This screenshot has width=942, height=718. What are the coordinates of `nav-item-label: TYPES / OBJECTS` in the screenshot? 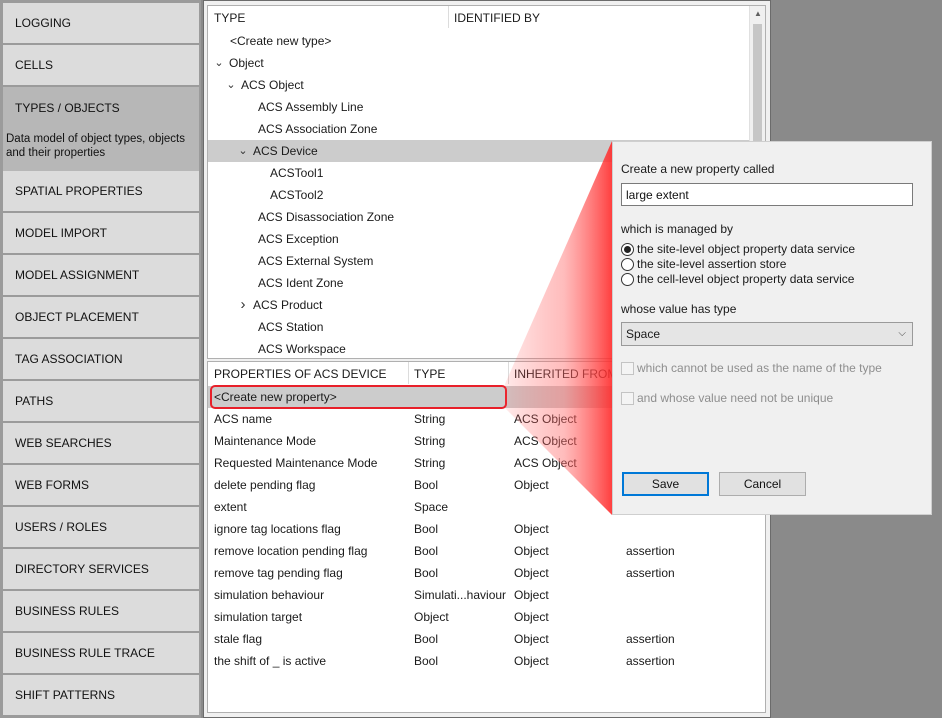 It's located at (67, 108).